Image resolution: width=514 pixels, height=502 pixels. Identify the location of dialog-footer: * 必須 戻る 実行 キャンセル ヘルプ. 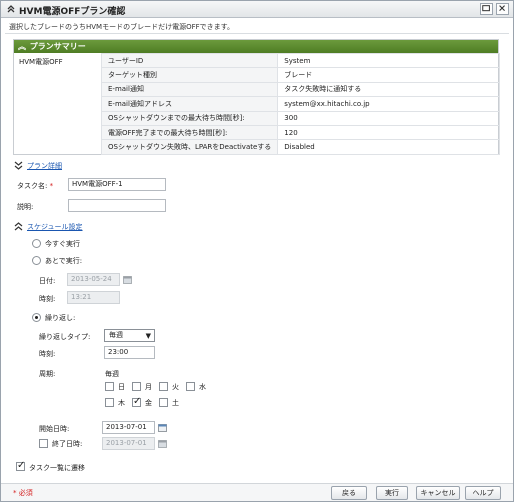
(257, 492).